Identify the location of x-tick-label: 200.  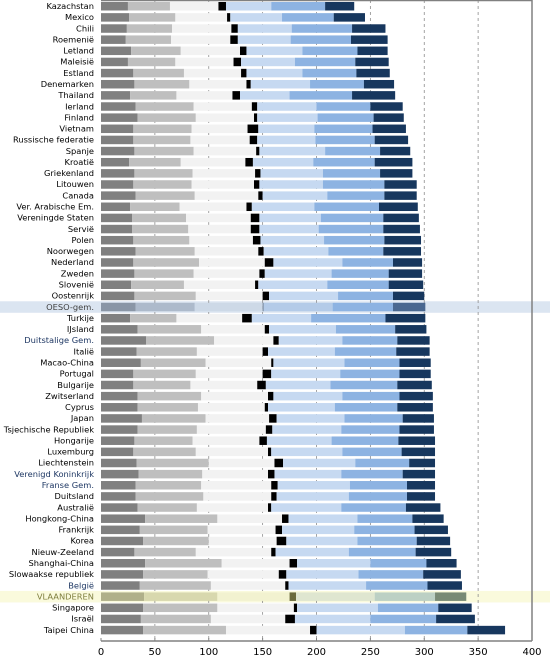
(316, 652).